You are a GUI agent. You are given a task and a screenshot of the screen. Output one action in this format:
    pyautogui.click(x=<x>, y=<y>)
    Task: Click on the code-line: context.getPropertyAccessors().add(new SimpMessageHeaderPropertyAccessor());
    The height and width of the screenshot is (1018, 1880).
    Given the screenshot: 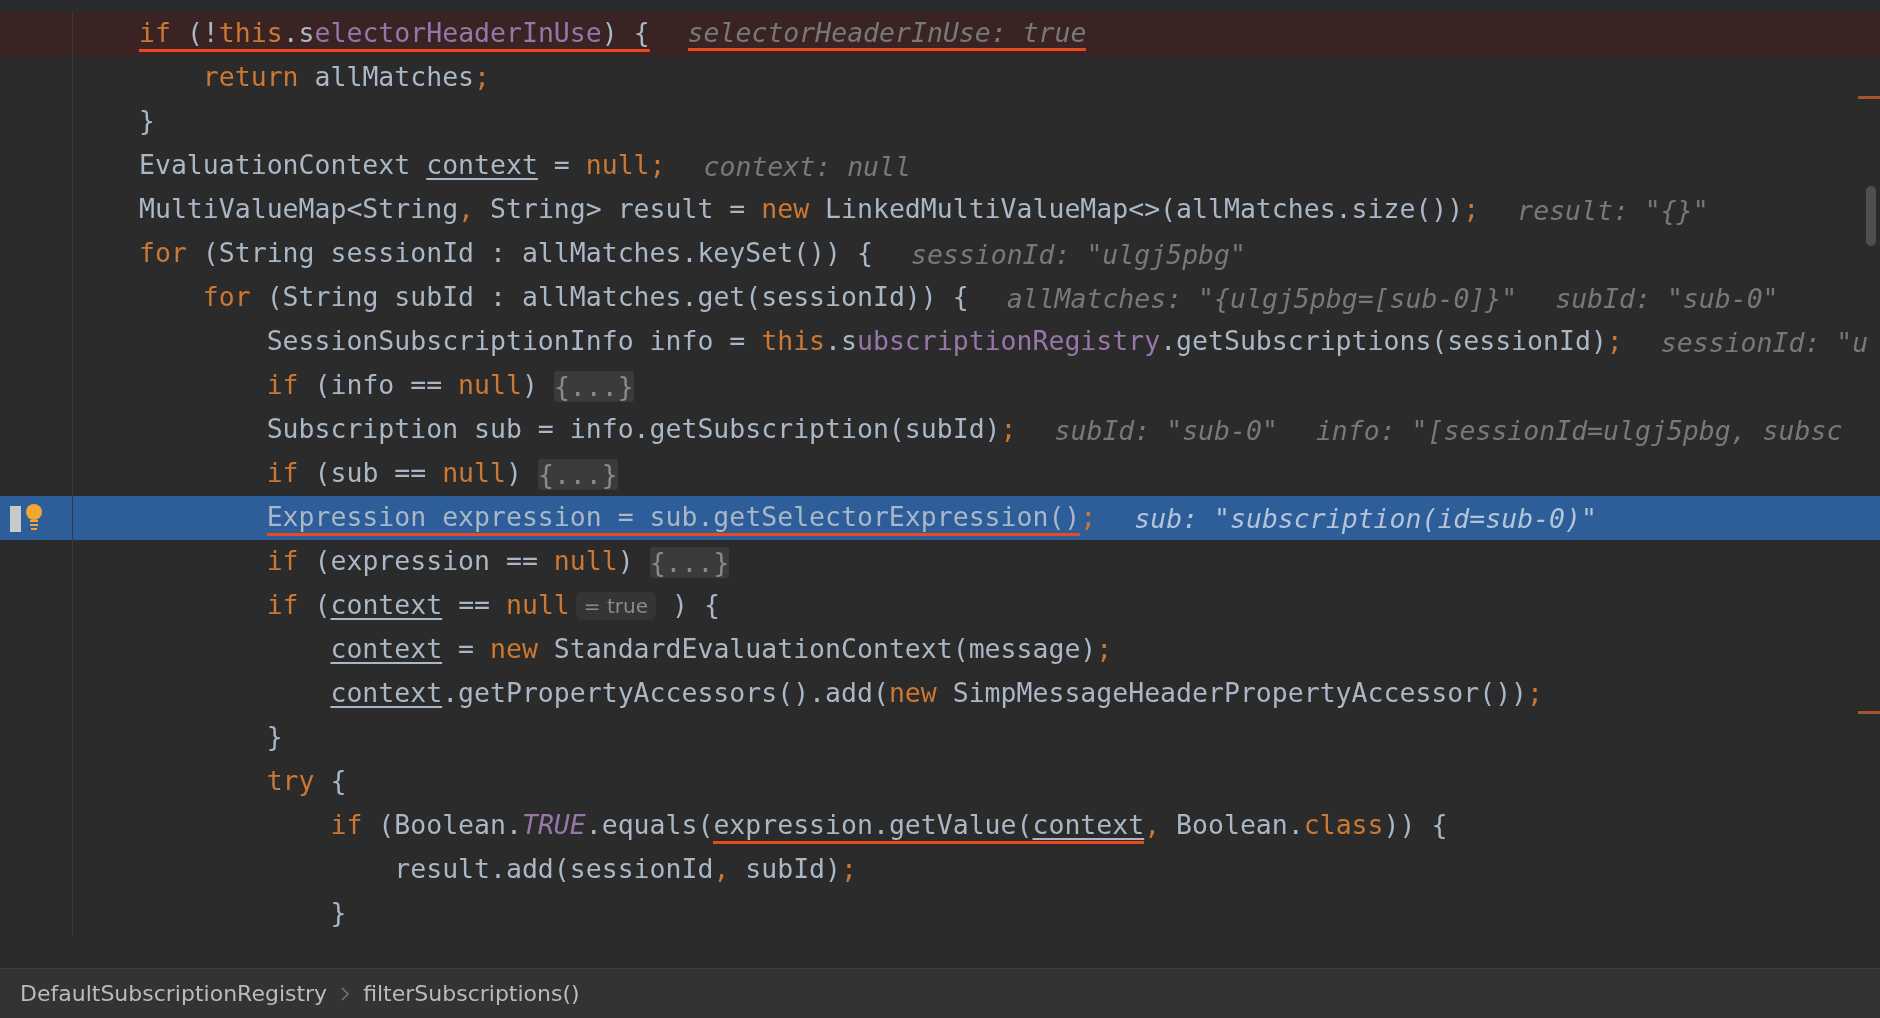 What is the action you would take?
    pyautogui.click(x=937, y=693)
    